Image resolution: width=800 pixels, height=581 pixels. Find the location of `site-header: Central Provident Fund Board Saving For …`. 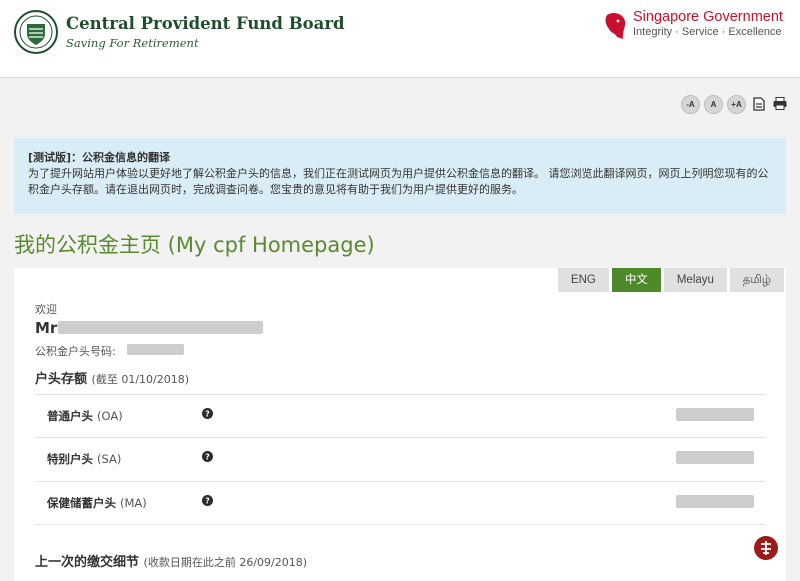

site-header: Central Provident Fund Board Saving For … is located at coordinates (400, 39).